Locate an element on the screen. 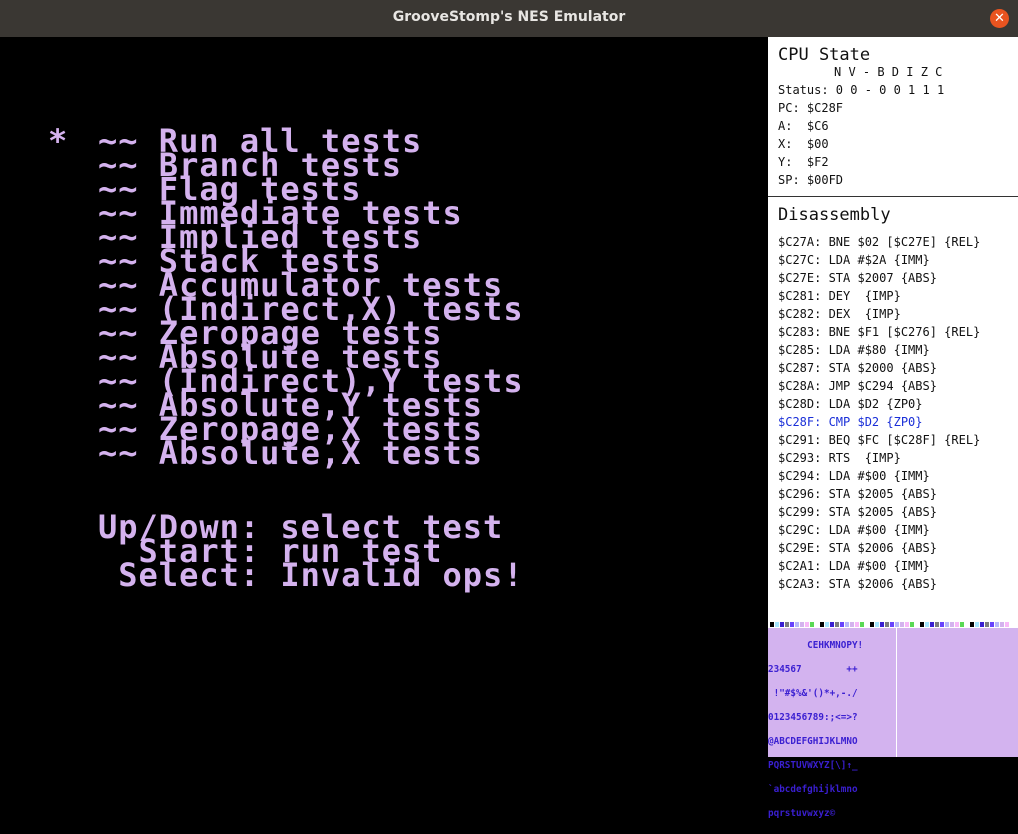 The width and height of the screenshot is (1018, 834). disassembly-line: $C29C: LDA #$00 {IMM} is located at coordinates (854, 530).